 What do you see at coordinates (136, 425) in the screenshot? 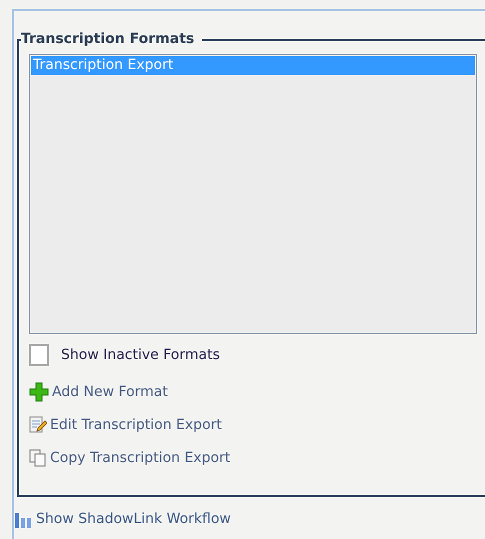
I see `action-link: Edit Transcription Export` at bounding box center [136, 425].